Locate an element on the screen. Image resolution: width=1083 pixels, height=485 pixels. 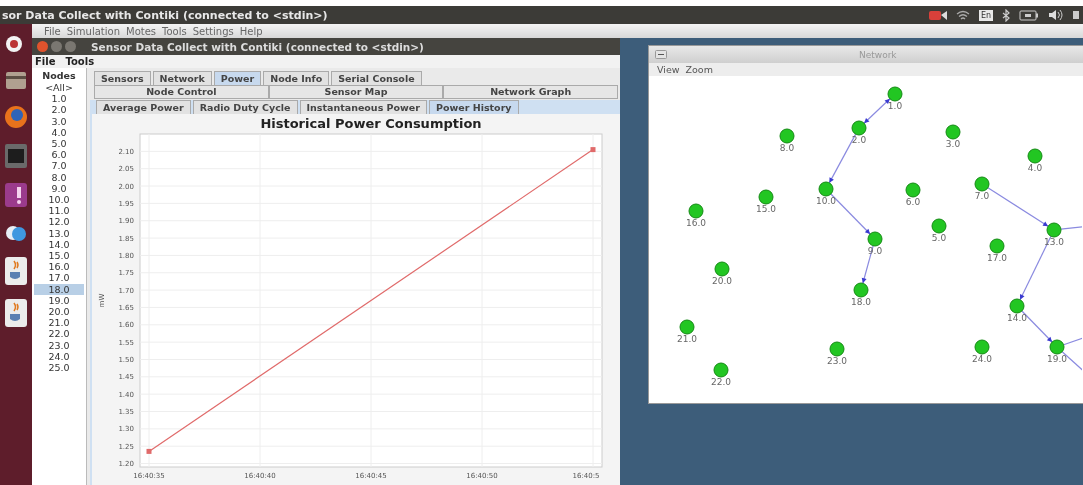
list-item: 6.0 is located at coordinates (59, 155).